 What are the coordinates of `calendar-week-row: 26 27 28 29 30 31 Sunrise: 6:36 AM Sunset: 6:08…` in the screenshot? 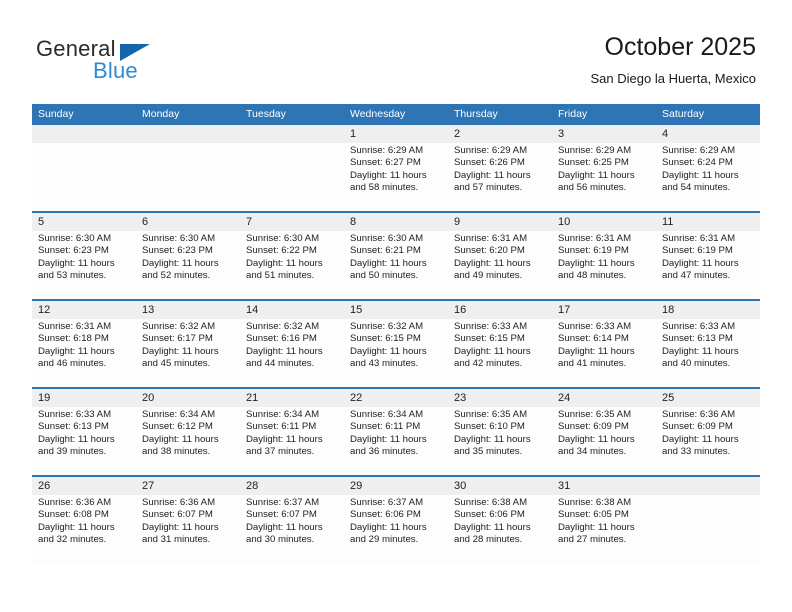 It's located at (396, 519).